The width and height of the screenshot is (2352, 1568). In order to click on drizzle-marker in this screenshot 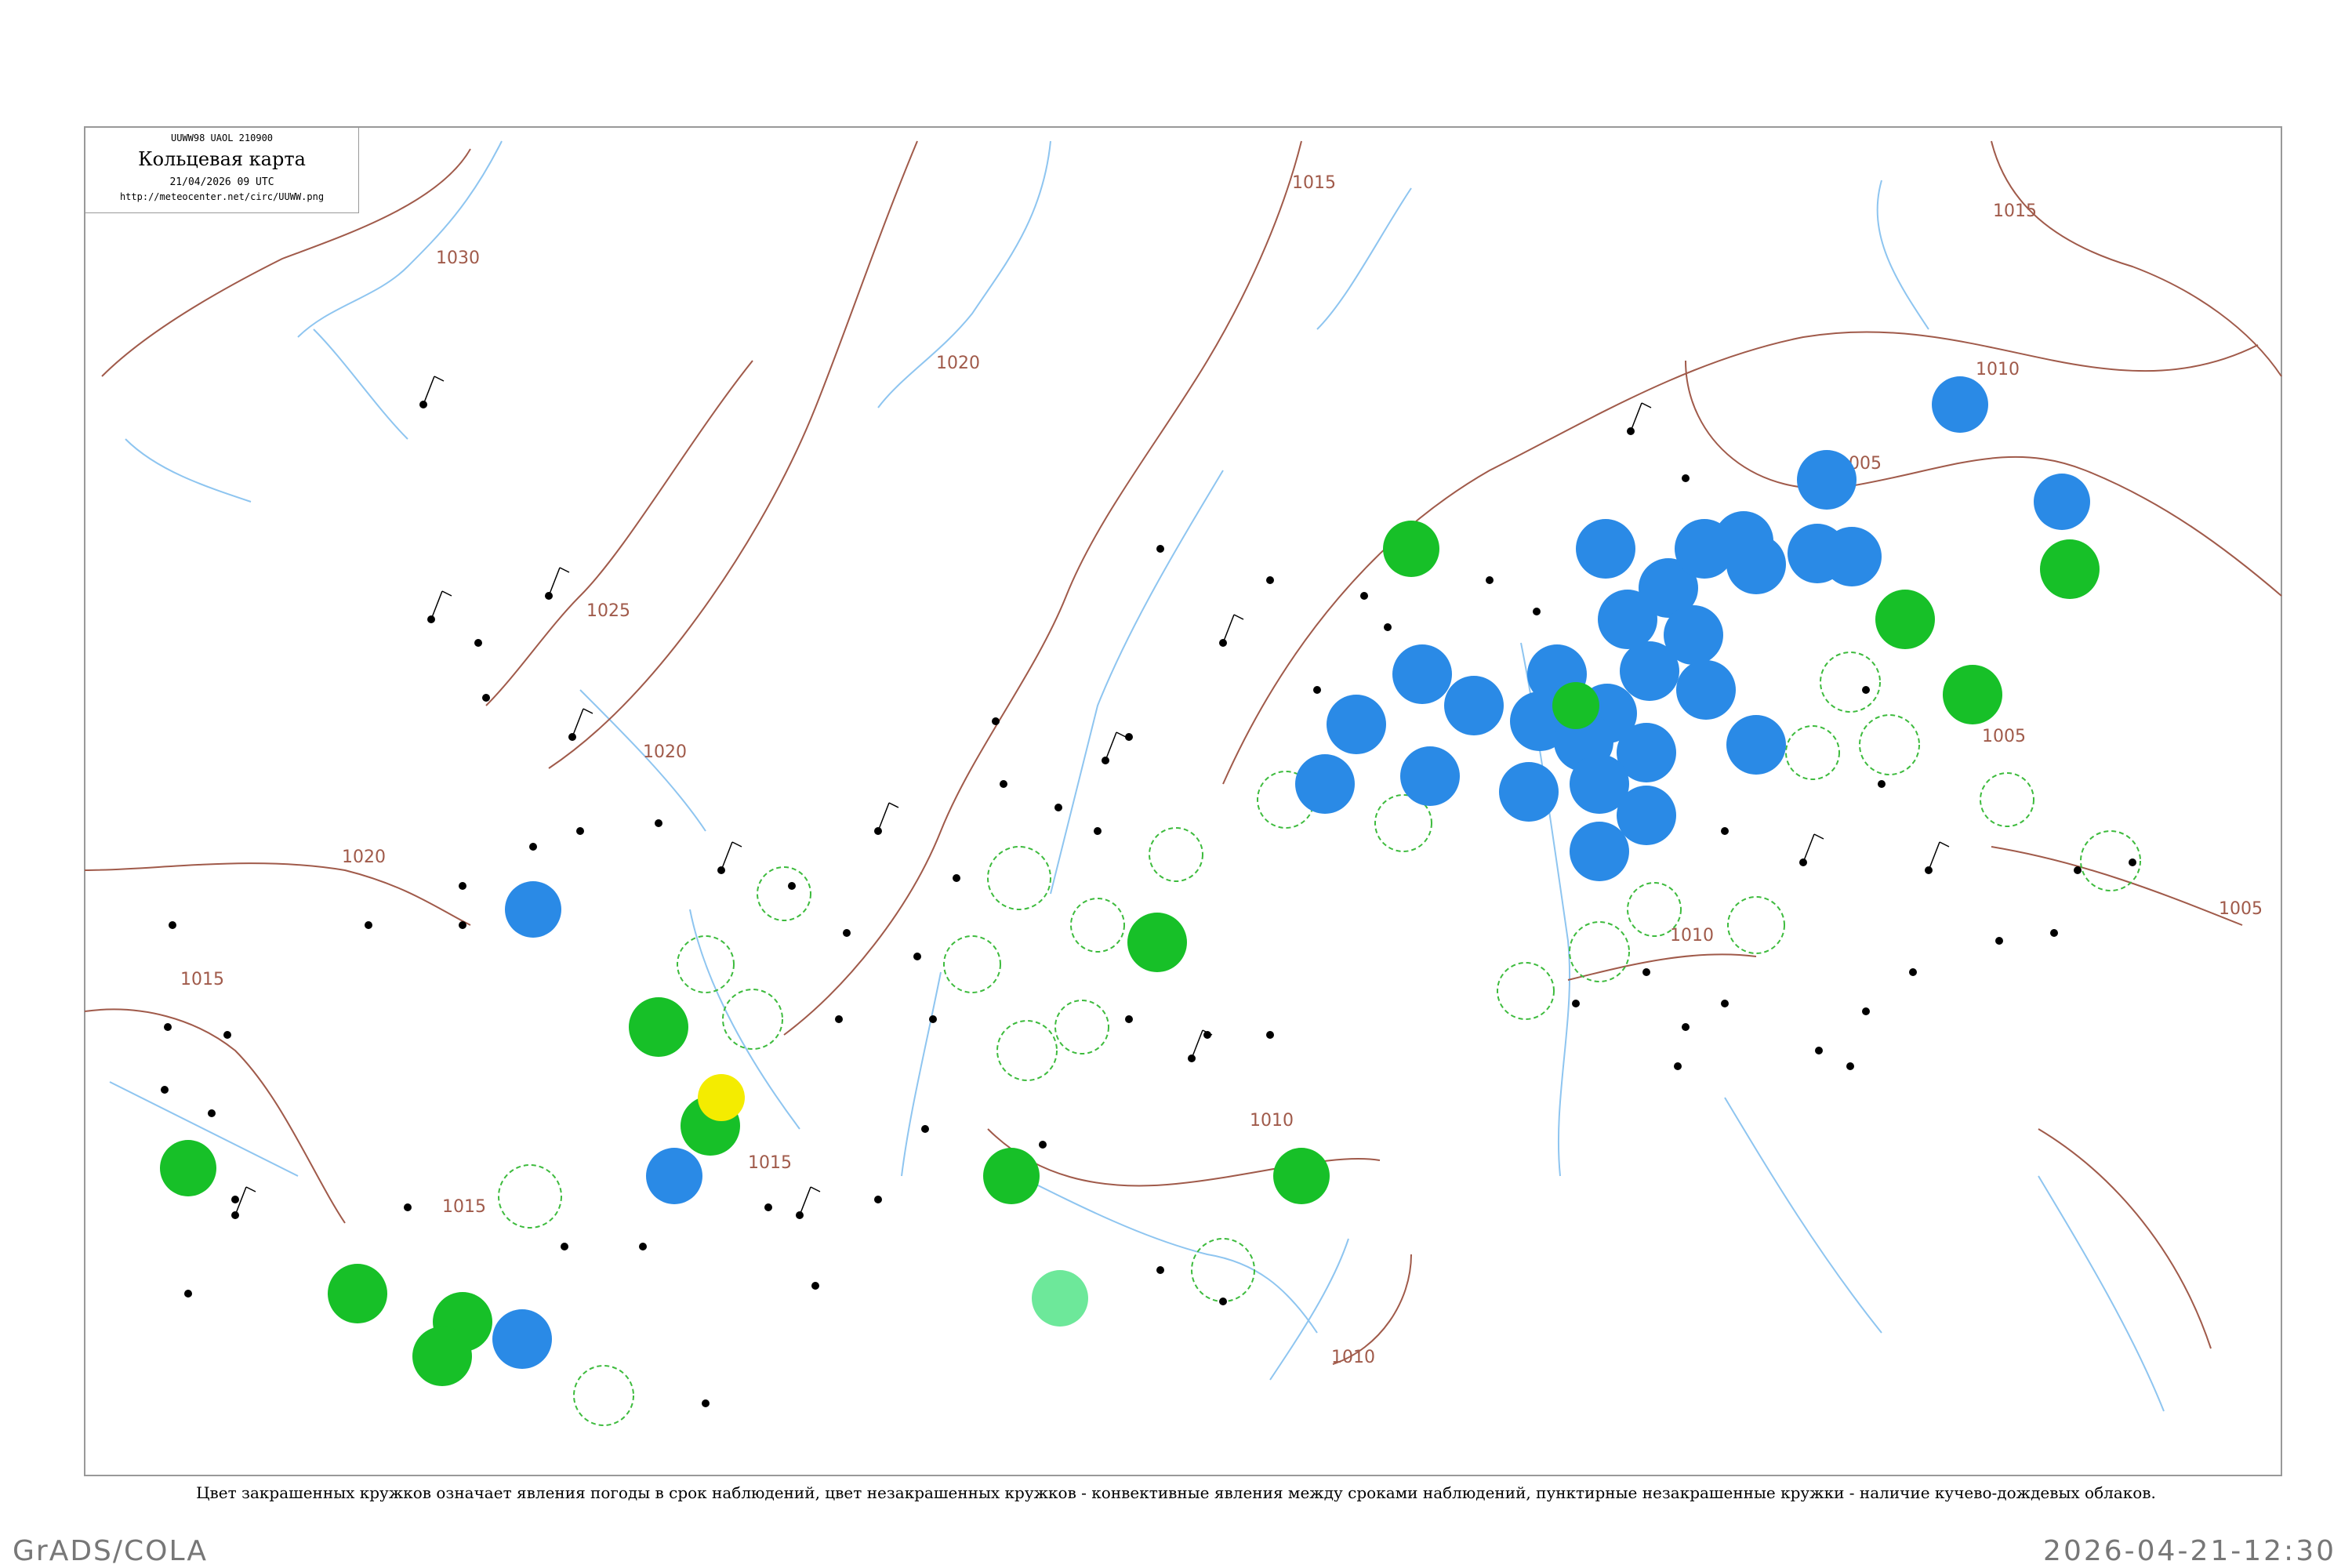, I will do `click(1060, 1298)`.